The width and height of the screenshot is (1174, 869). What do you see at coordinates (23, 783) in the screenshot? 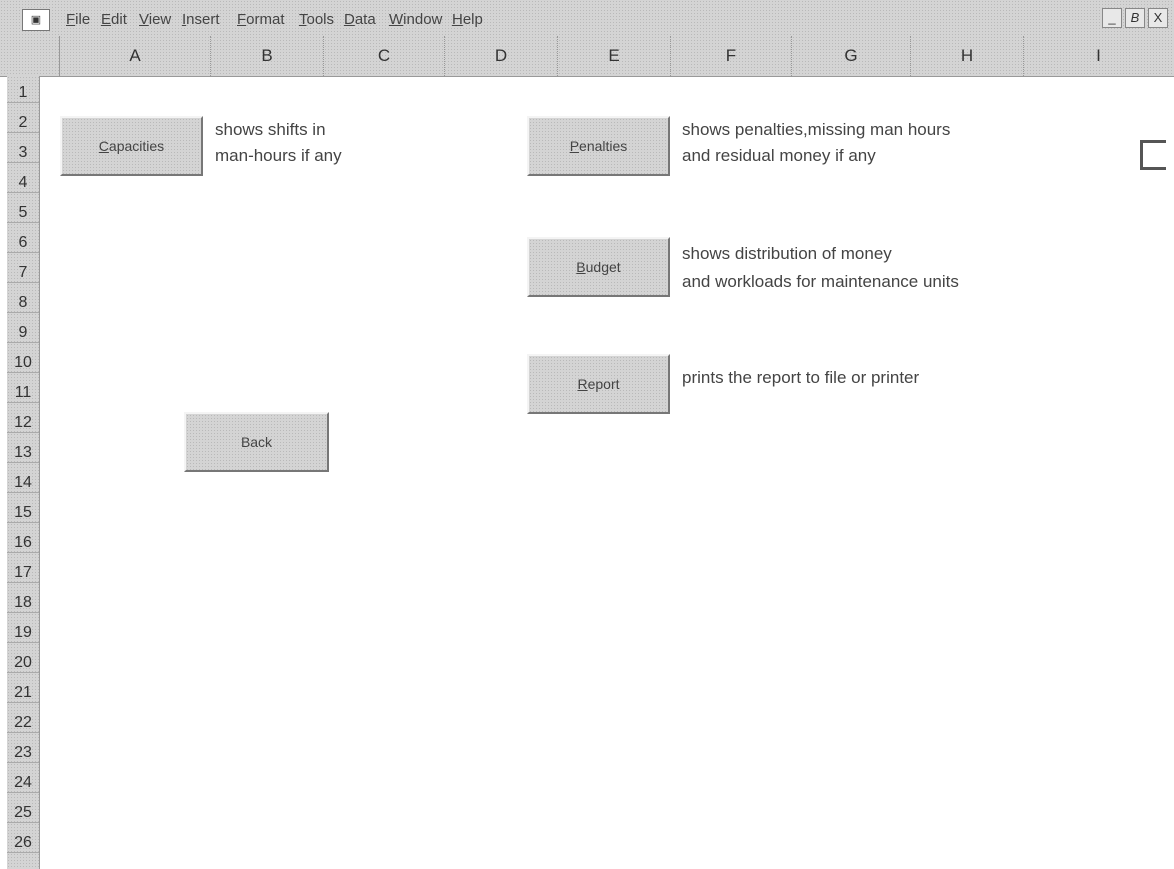
I see `row-header-24: 24` at bounding box center [23, 783].